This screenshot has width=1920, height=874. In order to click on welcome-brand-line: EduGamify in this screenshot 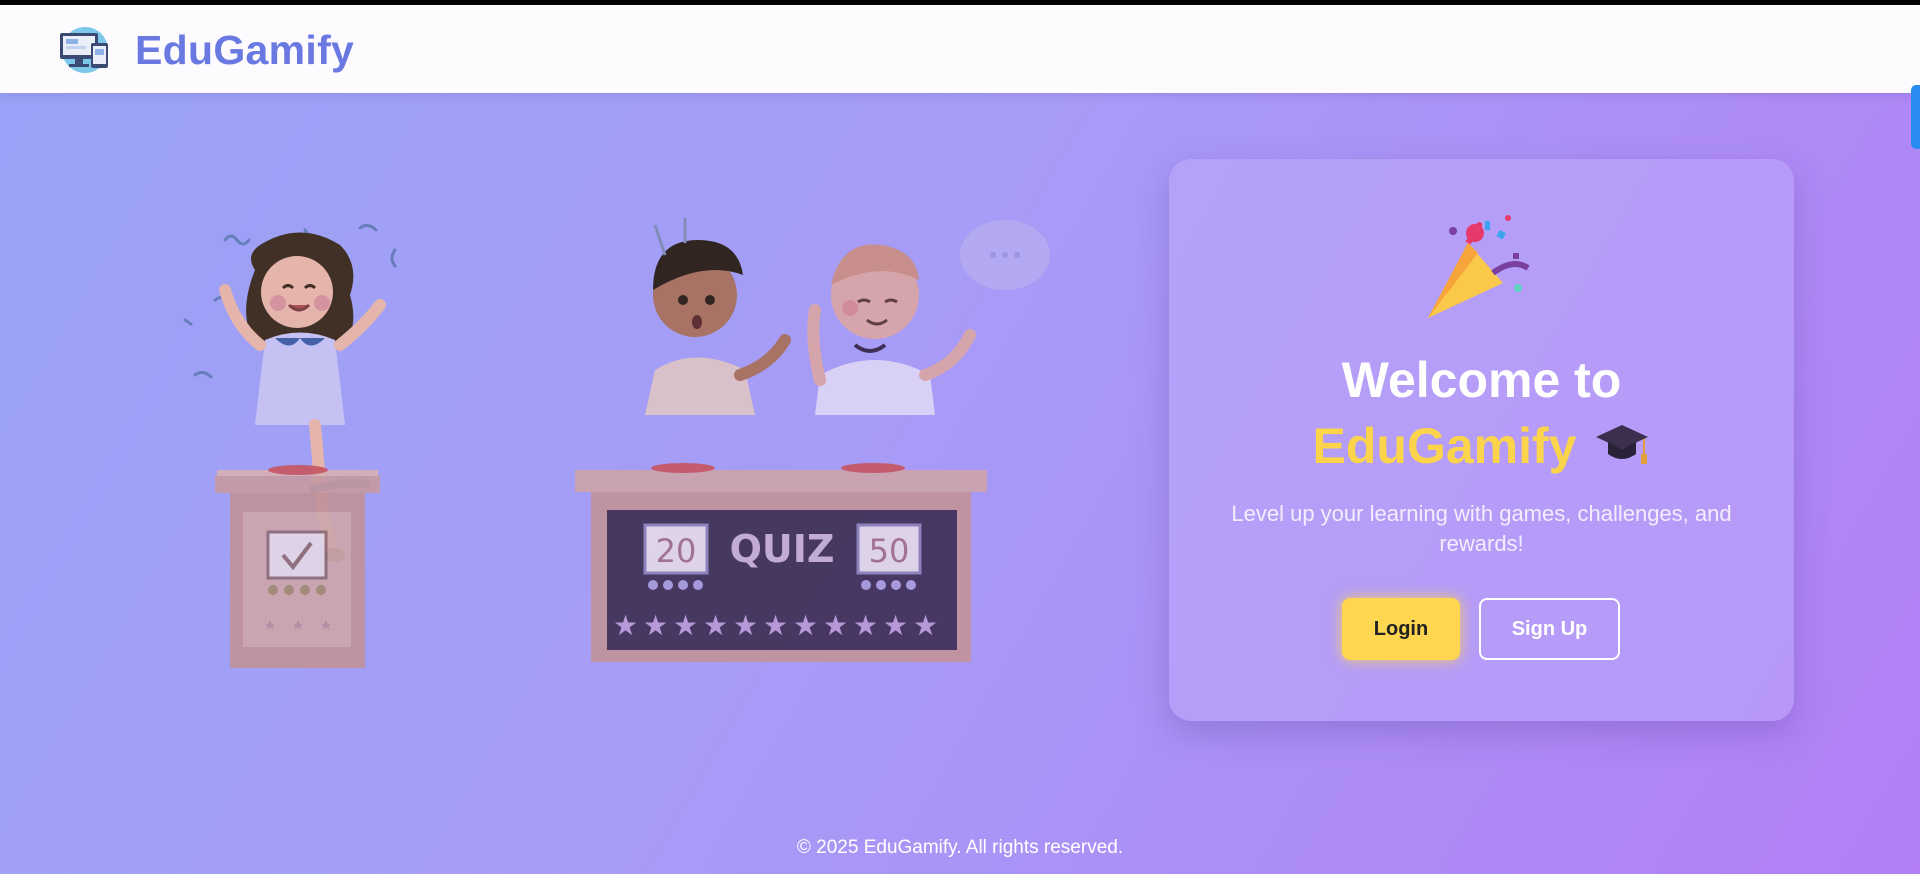, I will do `click(1481, 446)`.